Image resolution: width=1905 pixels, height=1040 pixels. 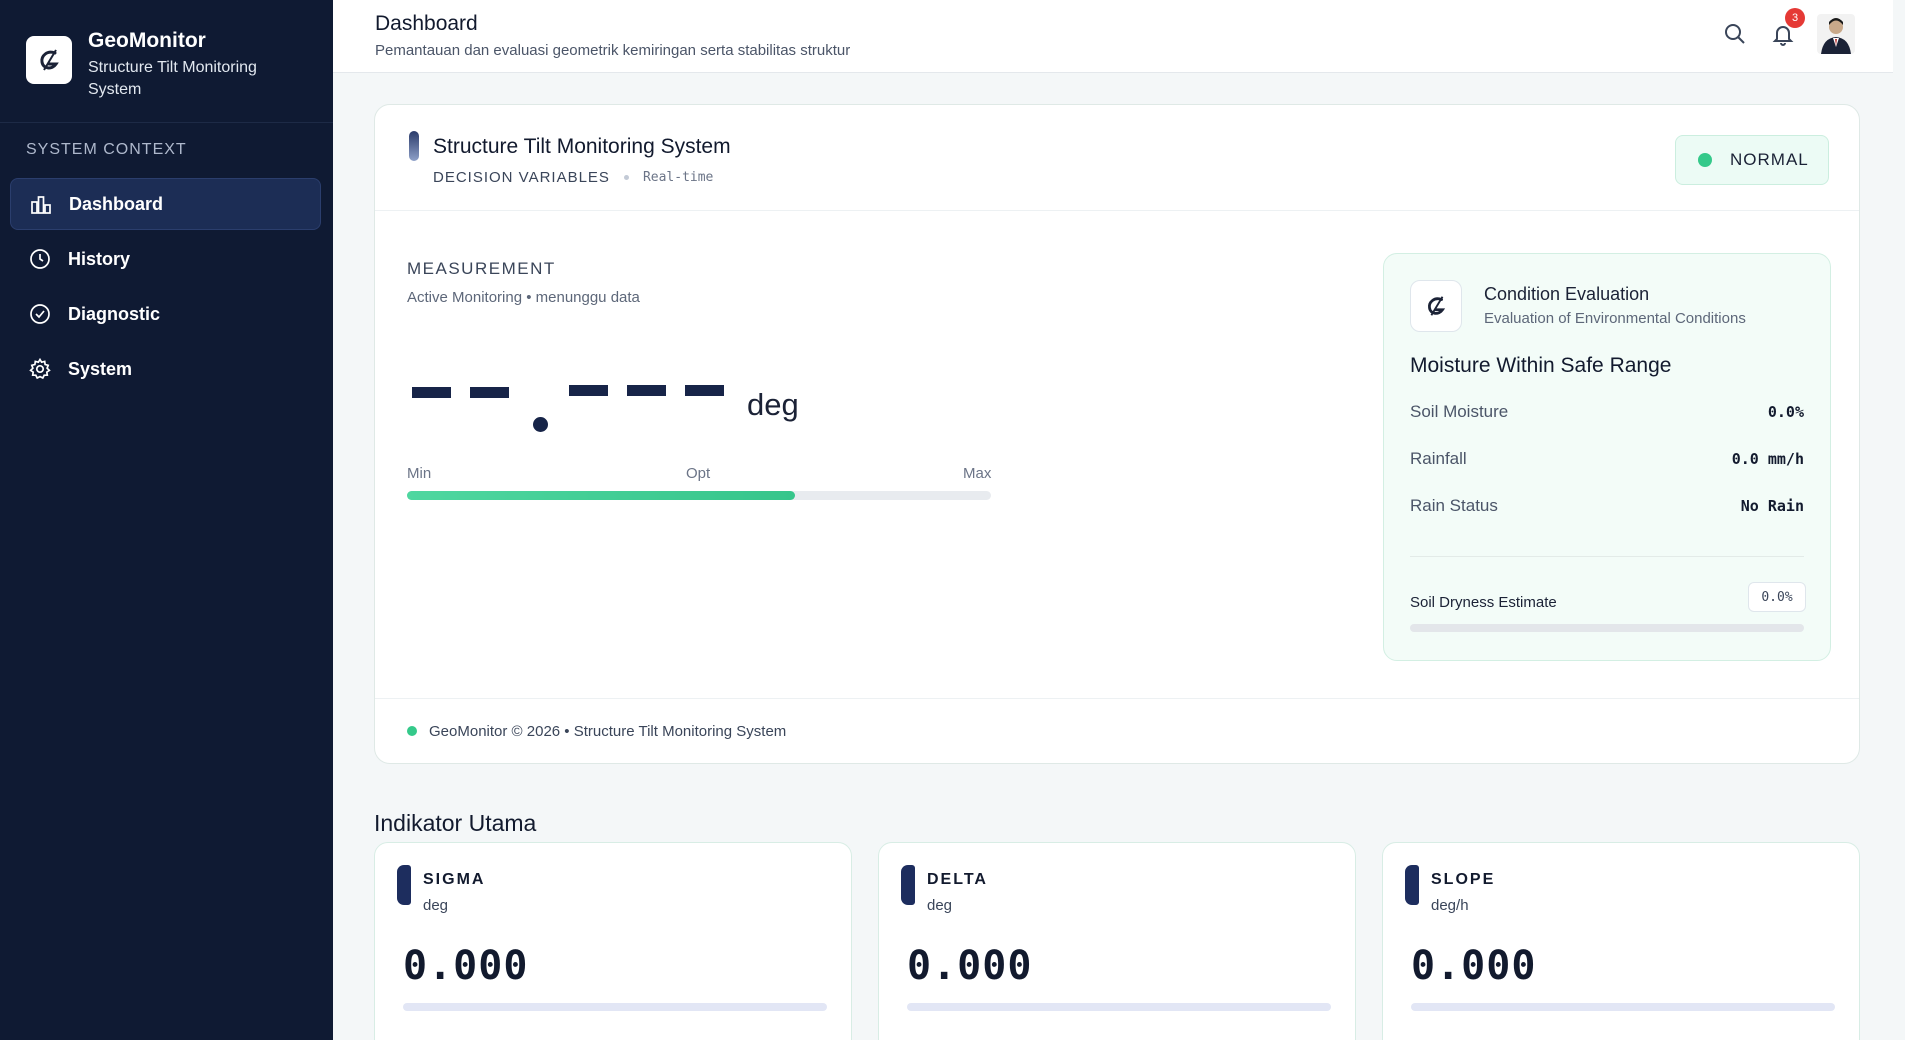 I want to click on card-accent, so click(x=414, y=146).